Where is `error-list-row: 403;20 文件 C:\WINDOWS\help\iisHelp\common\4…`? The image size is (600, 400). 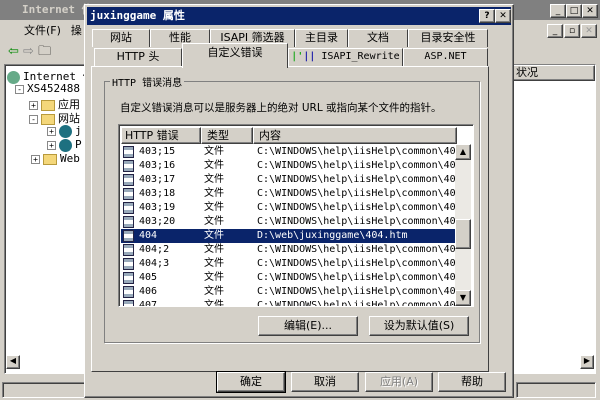 error-list-row: 403;20 文件 C:\WINDOWS\help\iisHelp\common\4… is located at coordinates (288, 222).